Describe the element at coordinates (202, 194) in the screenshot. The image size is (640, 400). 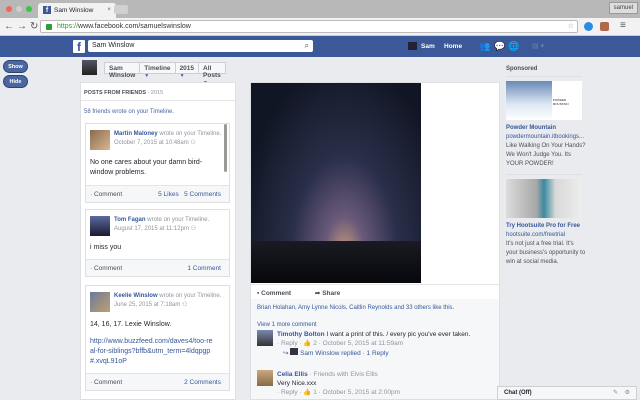
I see `comments-count: 5 Comments` at that location.